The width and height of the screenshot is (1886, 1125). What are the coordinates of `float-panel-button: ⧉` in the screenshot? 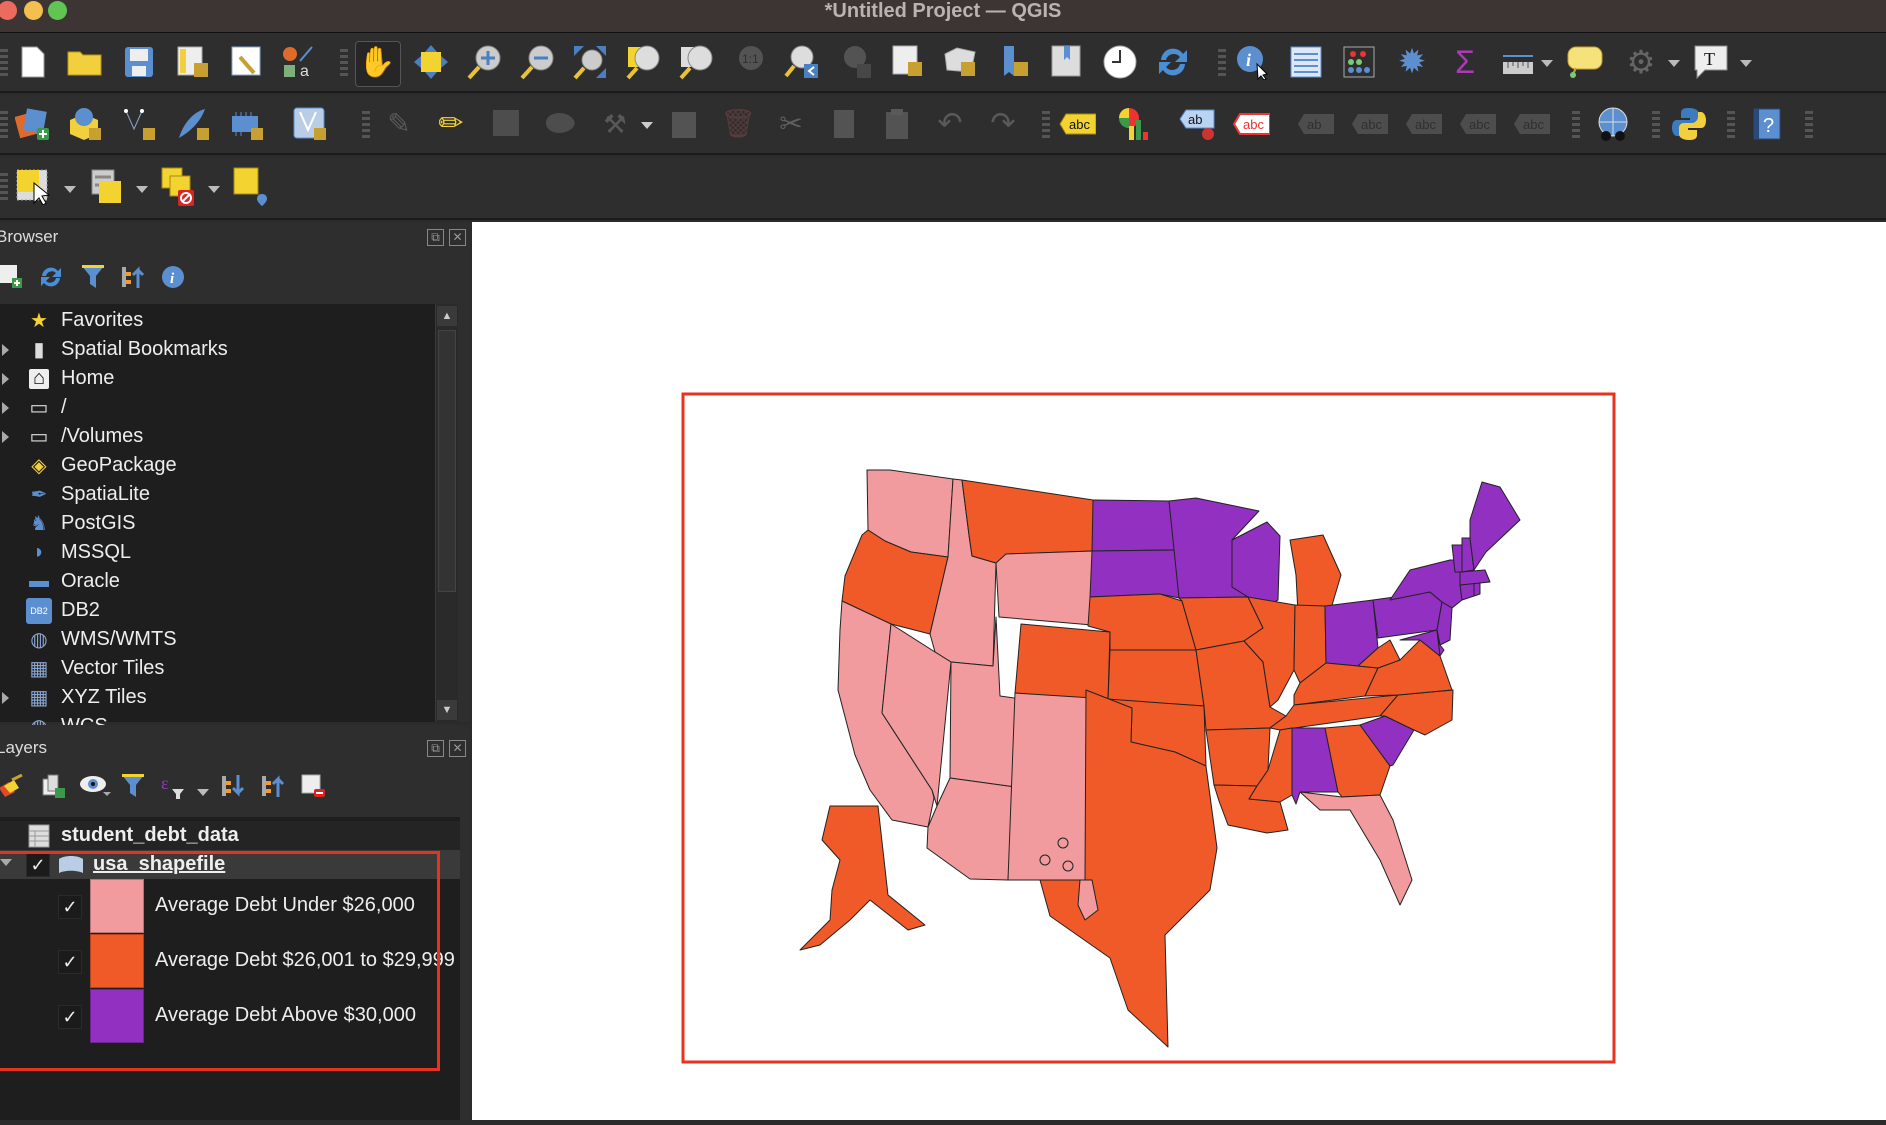 It's located at (435, 237).